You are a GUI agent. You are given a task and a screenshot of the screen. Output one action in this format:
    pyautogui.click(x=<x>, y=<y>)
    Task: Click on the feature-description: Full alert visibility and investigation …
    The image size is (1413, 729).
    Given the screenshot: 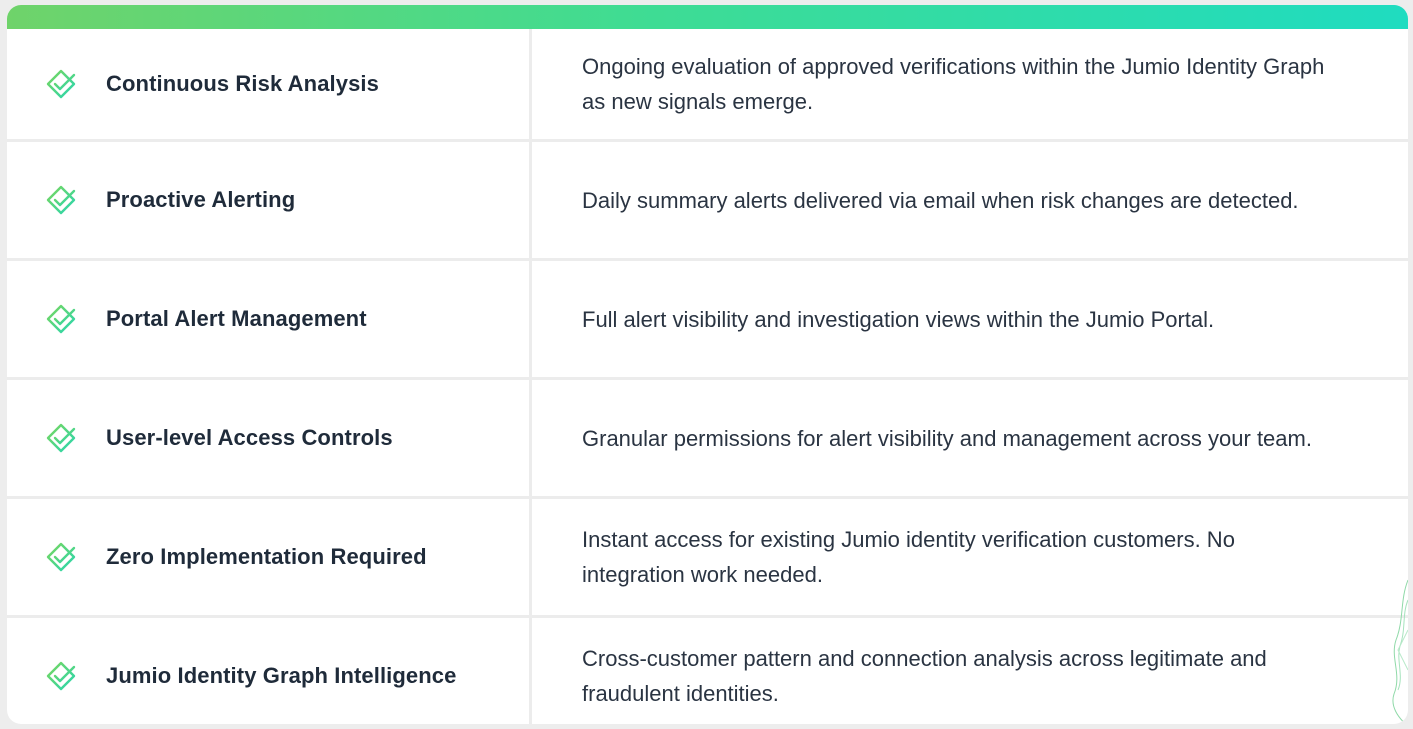 What is the action you would take?
    pyautogui.click(x=898, y=319)
    